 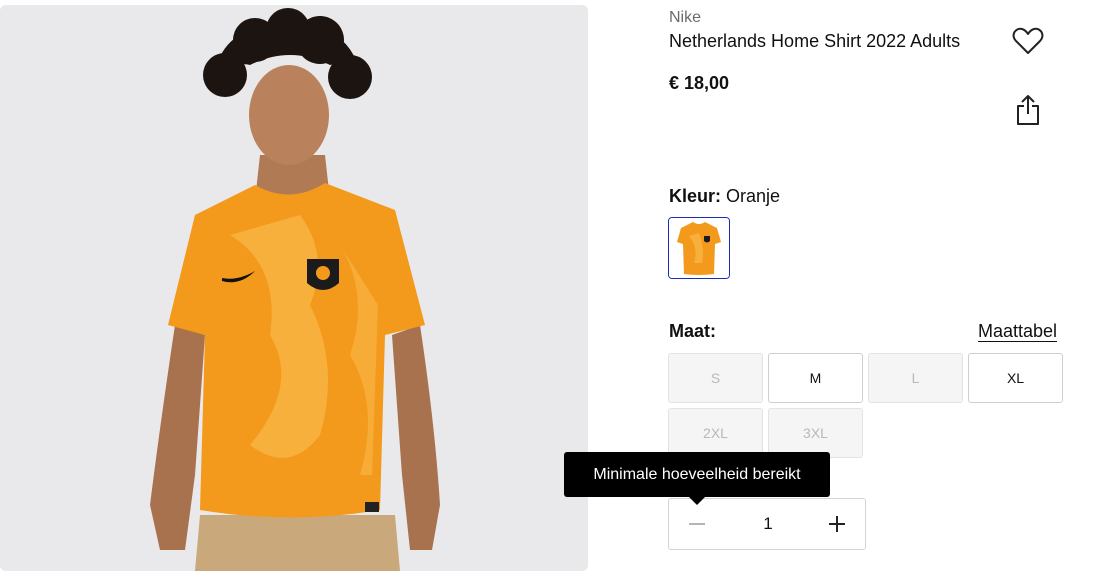 I want to click on share-icon, so click(x=1028, y=110).